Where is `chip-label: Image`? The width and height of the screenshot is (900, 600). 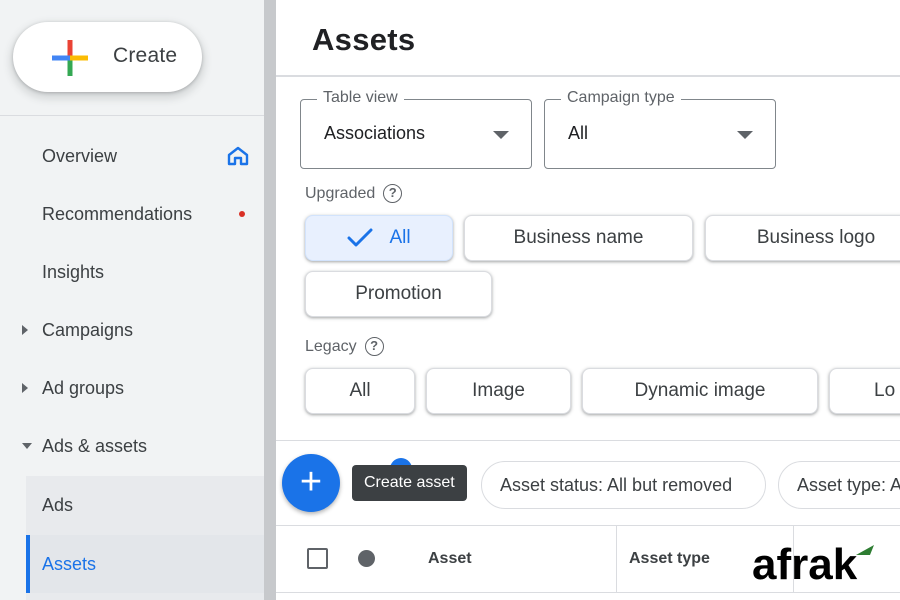 chip-label: Image is located at coordinates (498, 390).